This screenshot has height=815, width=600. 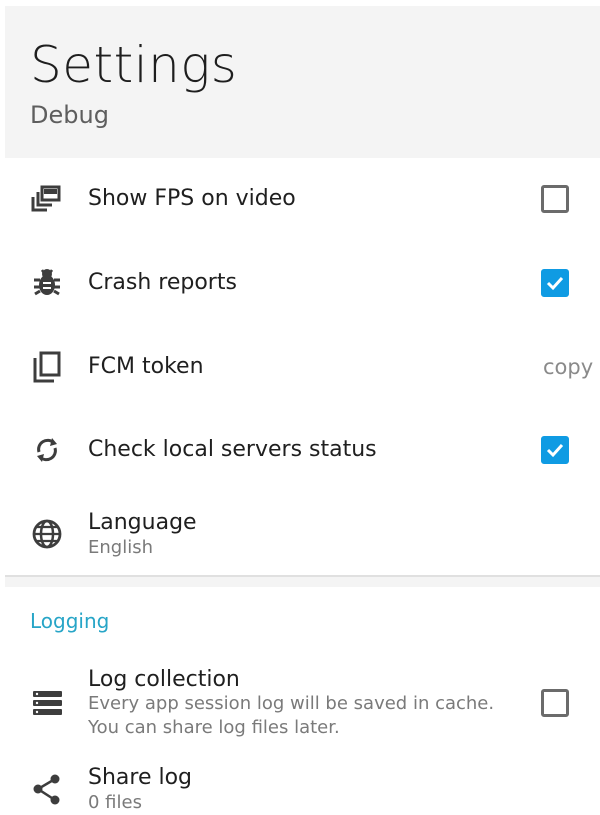 What do you see at coordinates (47, 703) in the screenshot?
I see `storage-icon` at bounding box center [47, 703].